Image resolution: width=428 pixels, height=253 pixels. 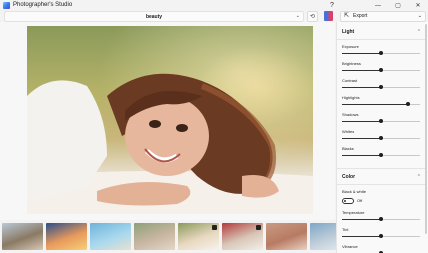 I want to click on light-slider-whites, so click(x=381, y=138).